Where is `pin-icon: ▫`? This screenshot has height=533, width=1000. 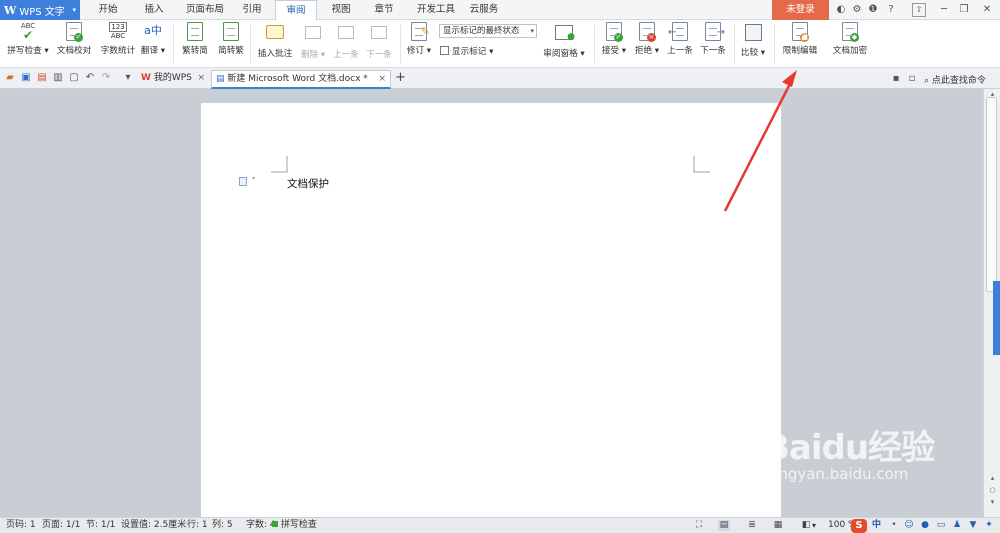
pin-icon: ▫ is located at coordinates (912, 79).